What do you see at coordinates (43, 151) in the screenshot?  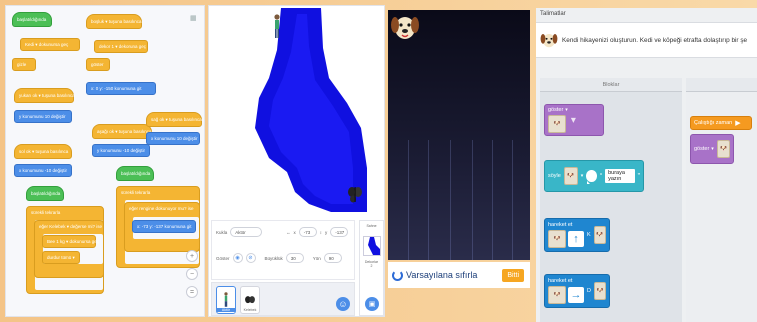 I see `left-arrow-hat-block: sol ok ▾ tuşuna basılınca` at bounding box center [43, 151].